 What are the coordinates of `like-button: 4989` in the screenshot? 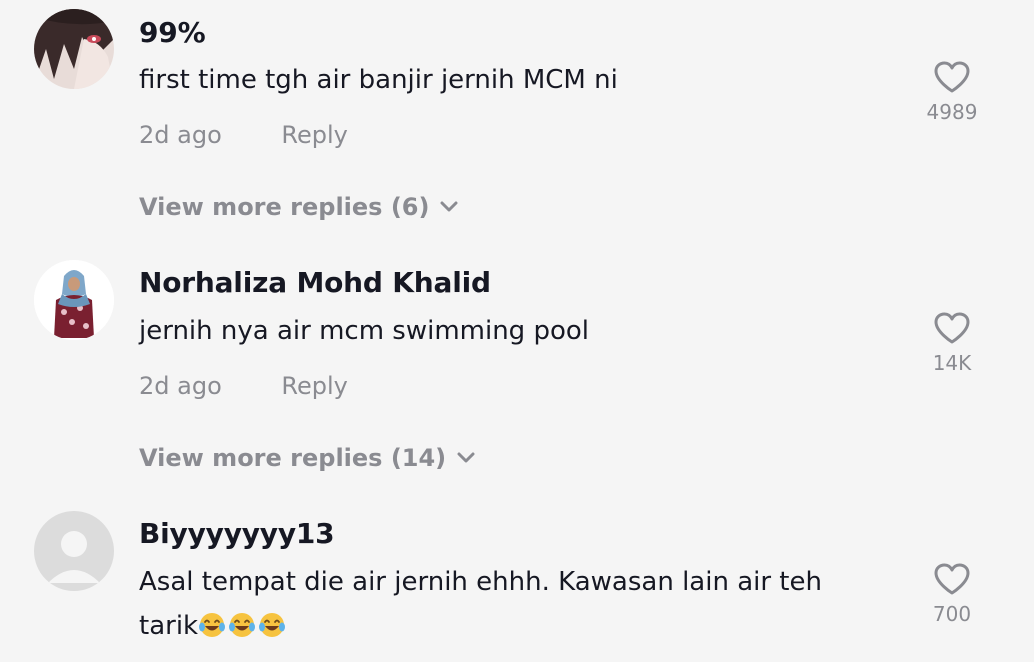 It's located at (952, 92).